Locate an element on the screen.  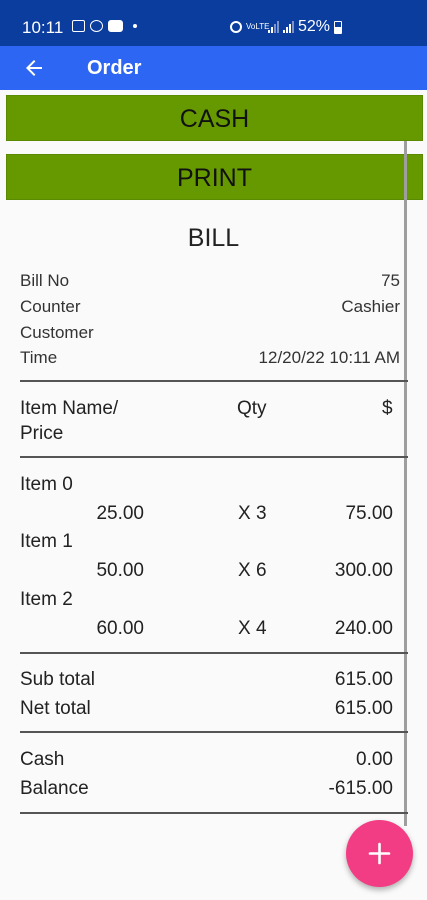
time-label: Time is located at coordinates (39, 357).